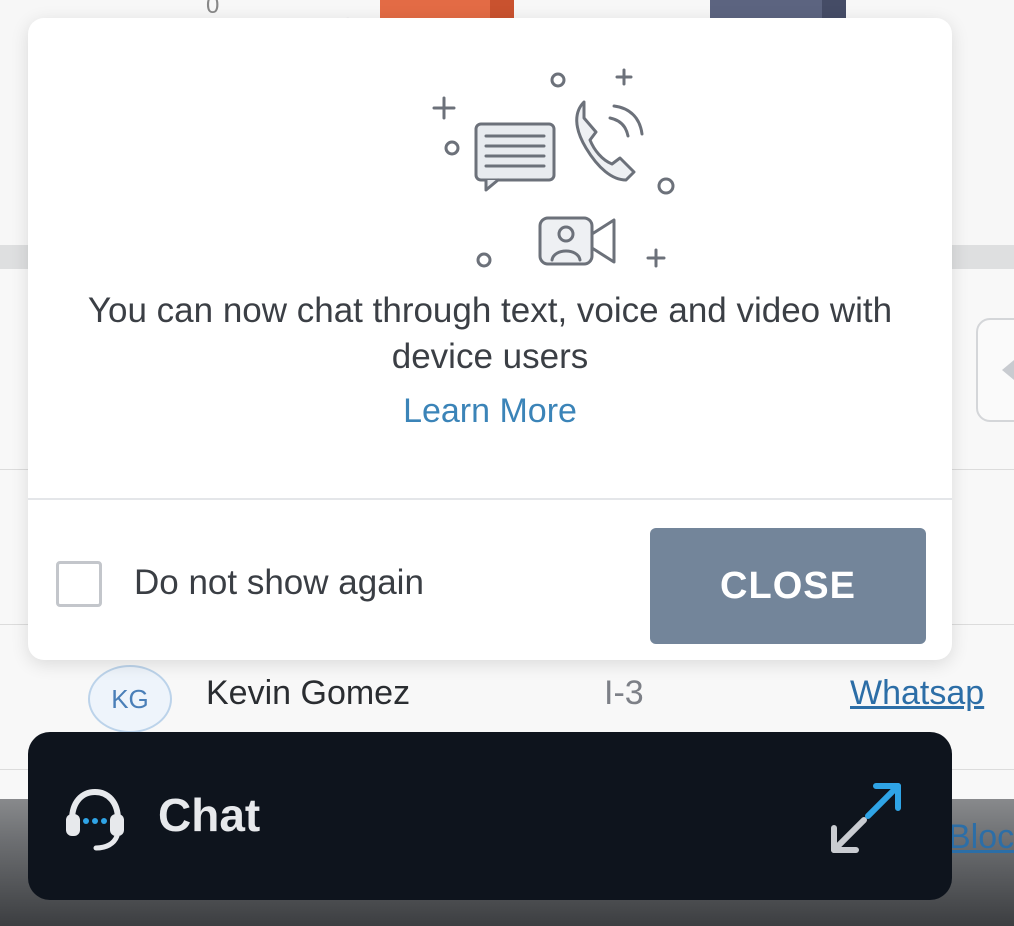 The height and width of the screenshot is (926, 1014). What do you see at coordinates (866, 818) in the screenshot?
I see `expand-icon` at bounding box center [866, 818].